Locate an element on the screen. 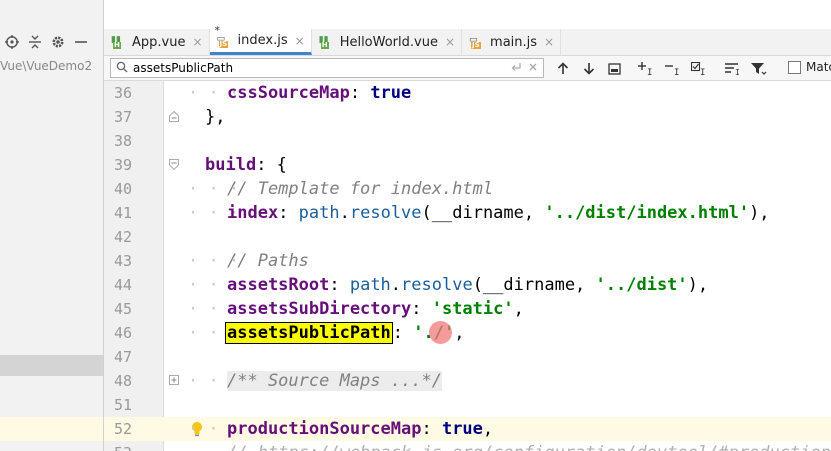  code-text: /** Source Maps ...*/ is located at coordinates (334, 381).